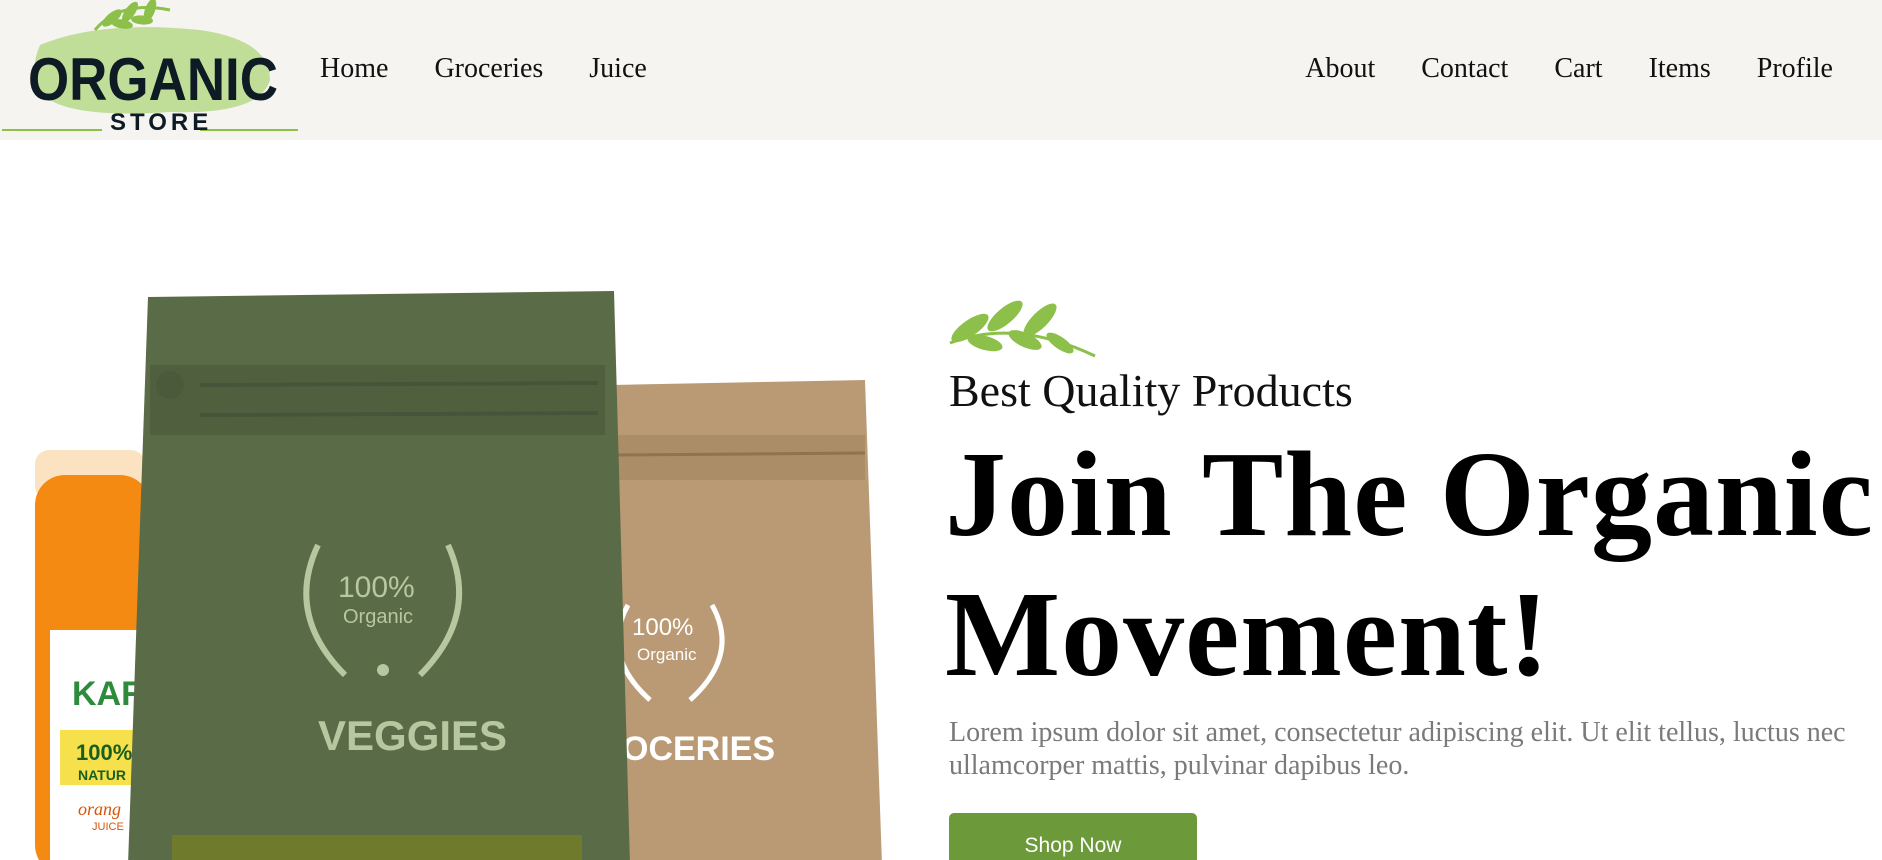 This screenshot has width=1882, height=860. What do you see at coordinates (376, 587) in the screenshot?
I see `veggies-badge-percent: 100%` at bounding box center [376, 587].